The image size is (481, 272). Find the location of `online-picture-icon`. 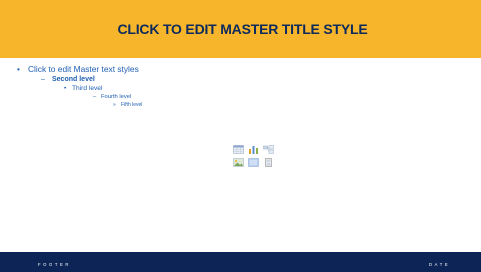

online-picture-icon is located at coordinates (253, 162).